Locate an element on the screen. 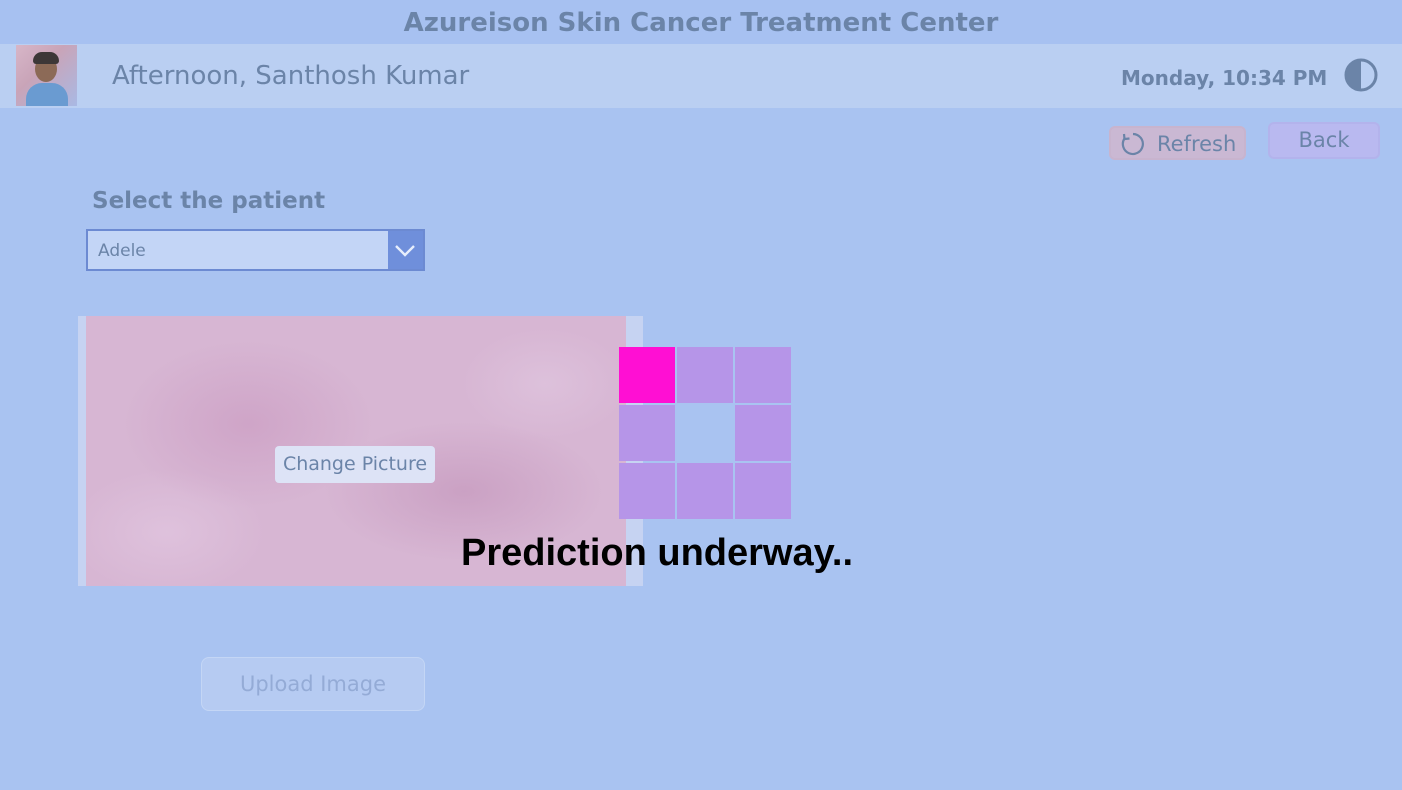  theme-toggle-icon is located at coordinates (1361, 75).